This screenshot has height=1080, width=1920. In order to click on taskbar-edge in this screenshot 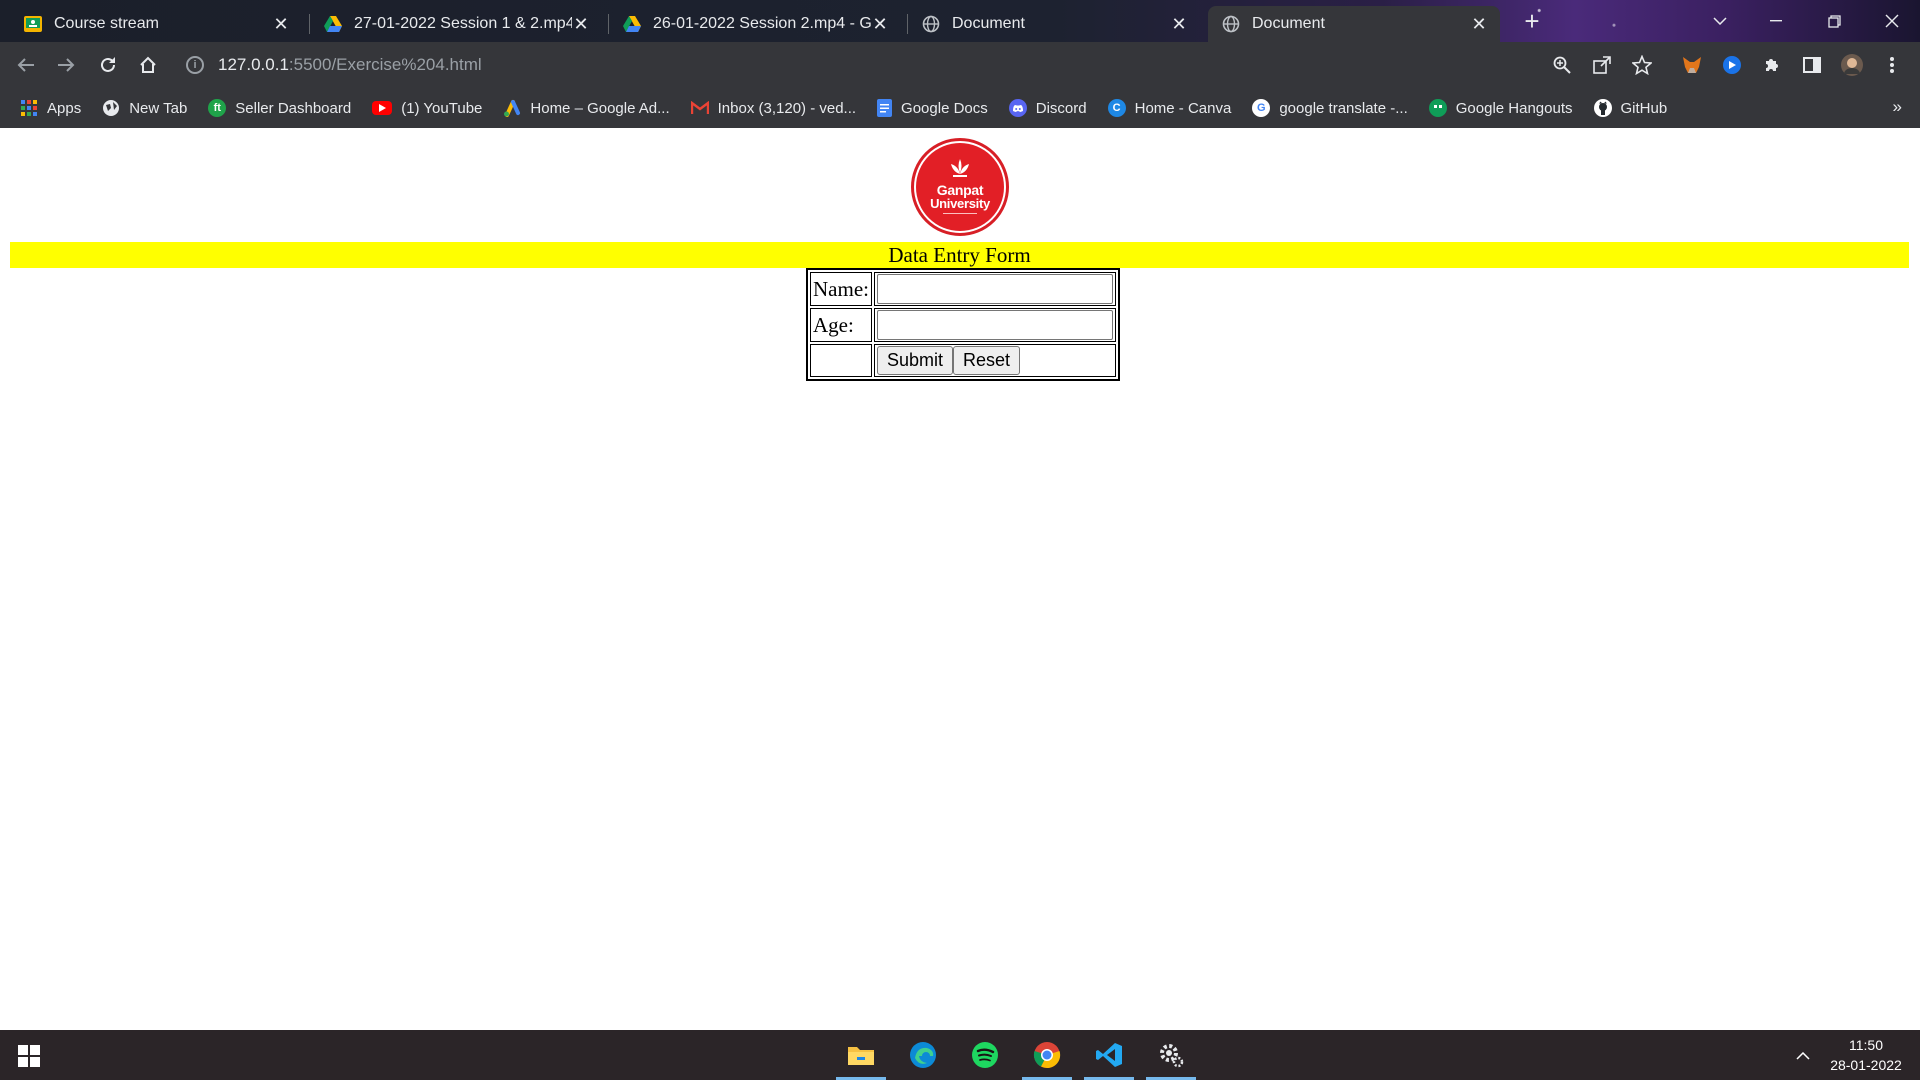, I will do `click(923, 1055)`.